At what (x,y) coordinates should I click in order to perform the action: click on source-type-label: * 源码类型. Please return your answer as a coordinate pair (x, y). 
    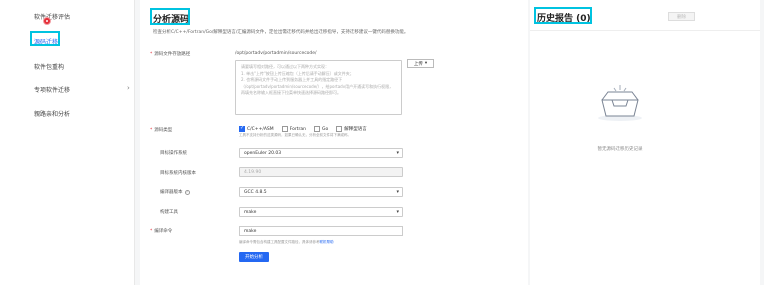
    Looking at the image, I should click on (161, 130).